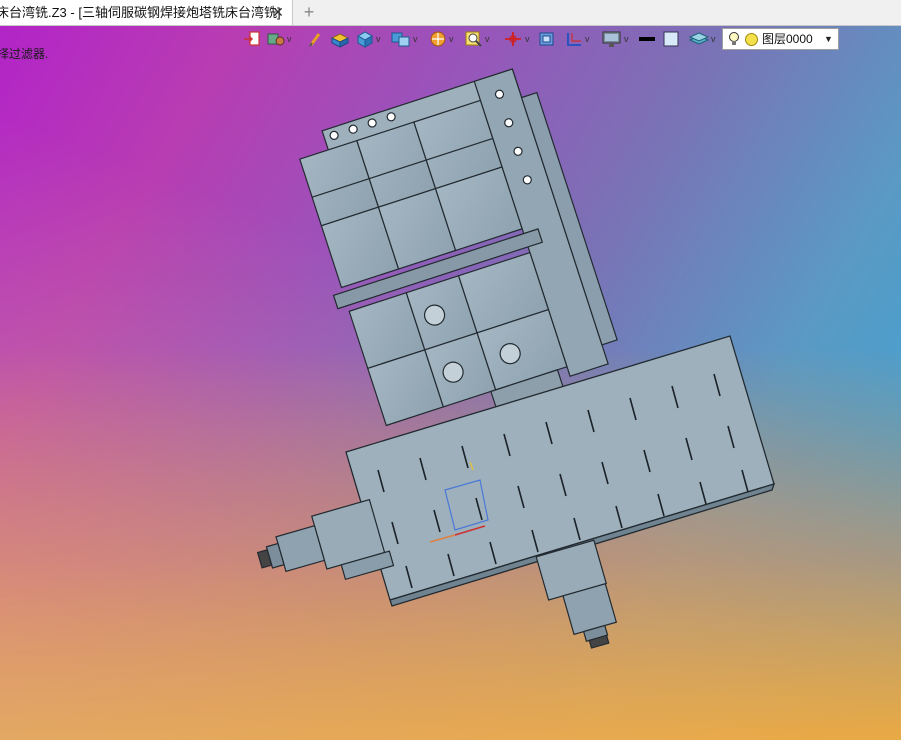 This screenshot has width=901, height=740. Describe the element at coordinates (547, 39) in the screenshot. I see `frame-icon` at that location.